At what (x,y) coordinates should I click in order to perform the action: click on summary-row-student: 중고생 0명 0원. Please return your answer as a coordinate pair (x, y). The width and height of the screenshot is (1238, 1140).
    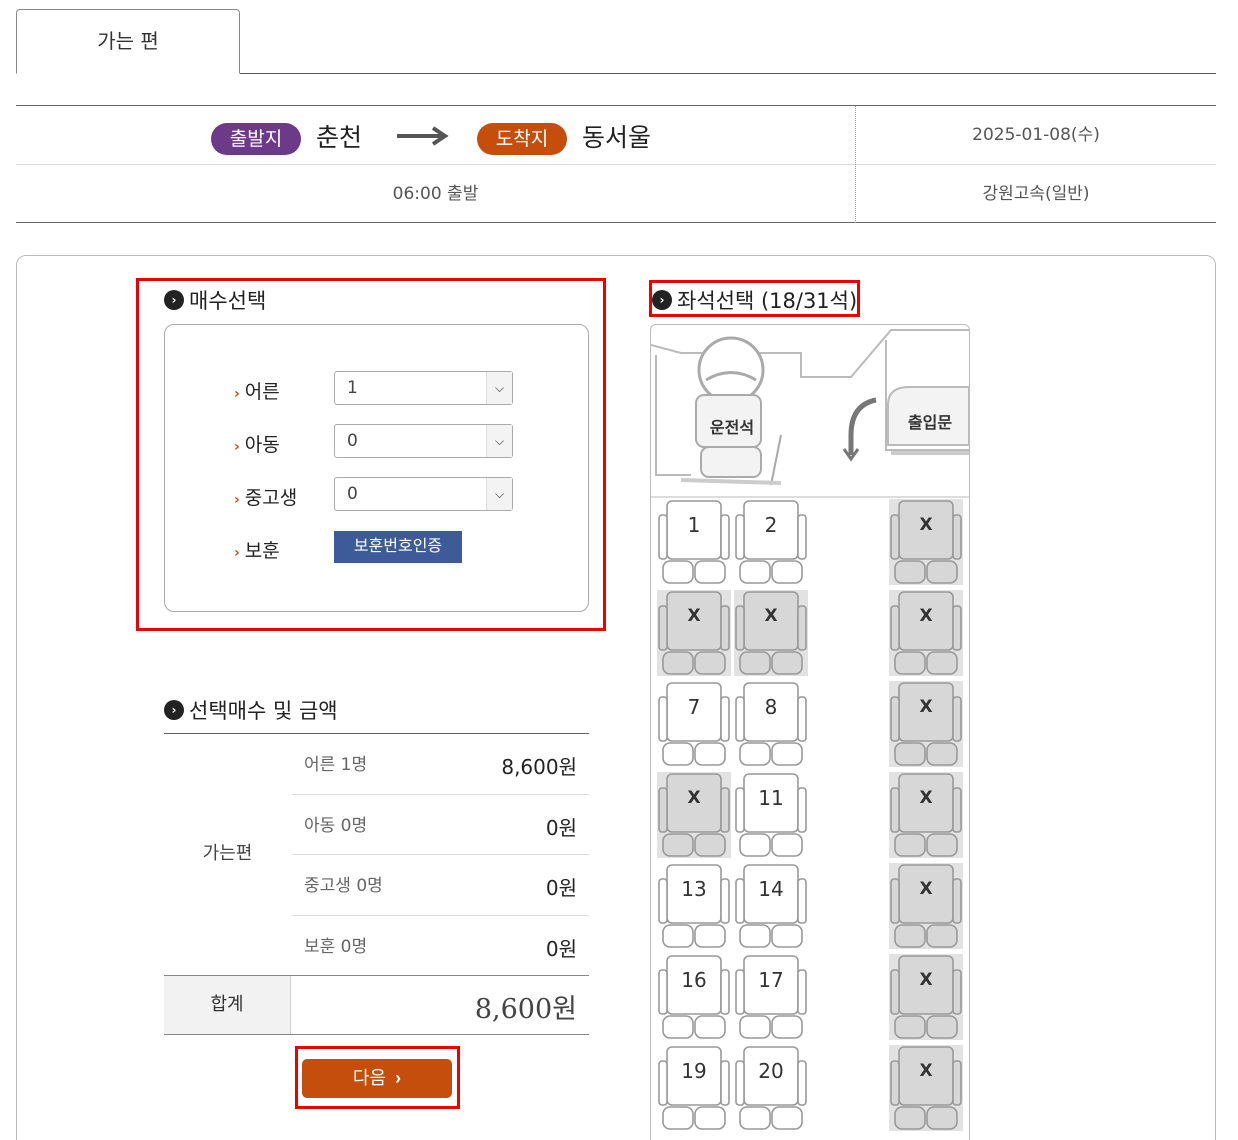
    Looking at the image, I should click on (440, 885).